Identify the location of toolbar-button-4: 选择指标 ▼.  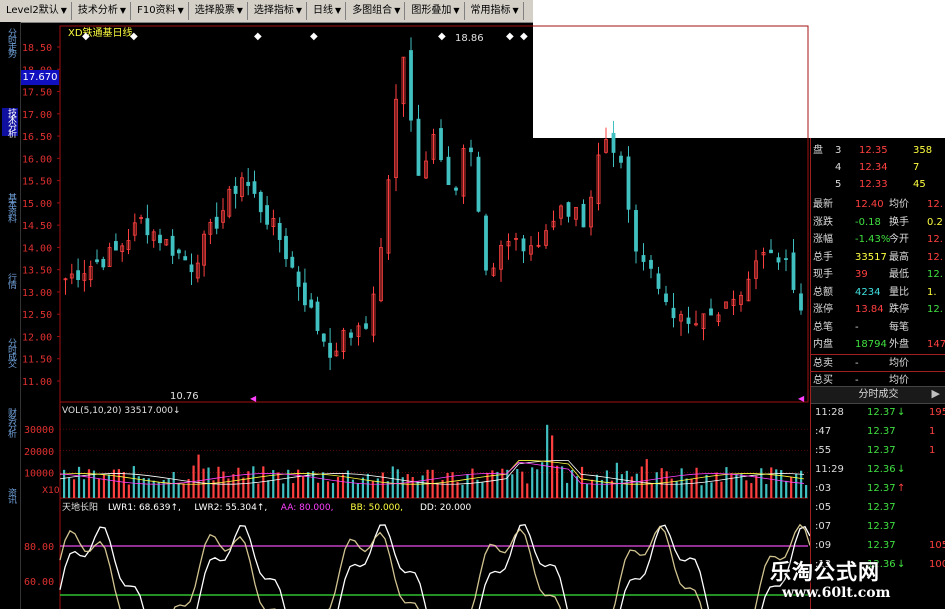
(279, 11).